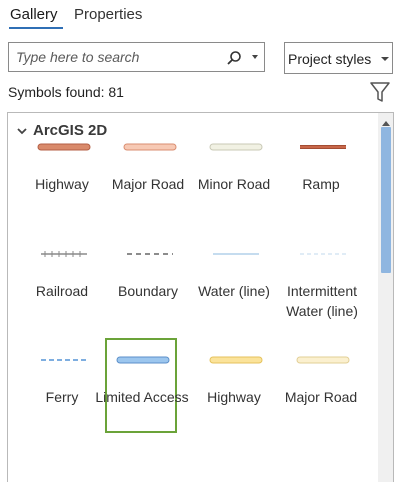 This screenshot has height=482, width=401. I want to click on symbol-label: Ramp, so click(321, 184).